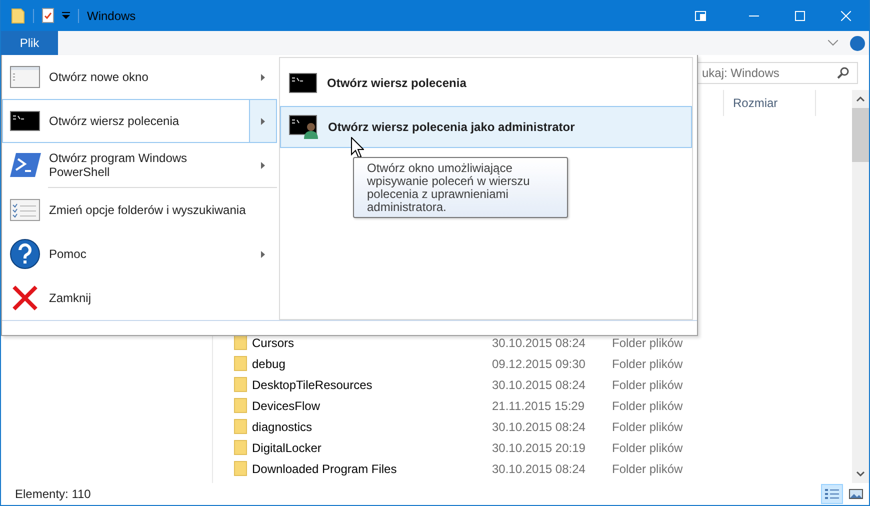 Image resolution: width=870 pixels, height=506 pixels. Describe the element at coordinates (48, 15) in the screenshot. I see `properties-icon` at that location.